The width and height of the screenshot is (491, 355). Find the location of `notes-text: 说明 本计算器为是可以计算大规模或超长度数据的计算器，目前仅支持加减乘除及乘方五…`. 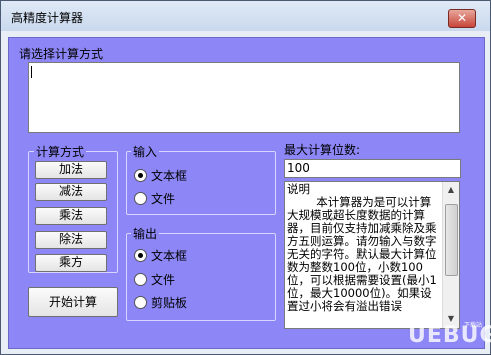

notes-text: 说明 本计算器为是可以计算大规模或超长度数据的计算器，目前仅支持加减乘除及乘方五… is located at coordinates (362, 247).